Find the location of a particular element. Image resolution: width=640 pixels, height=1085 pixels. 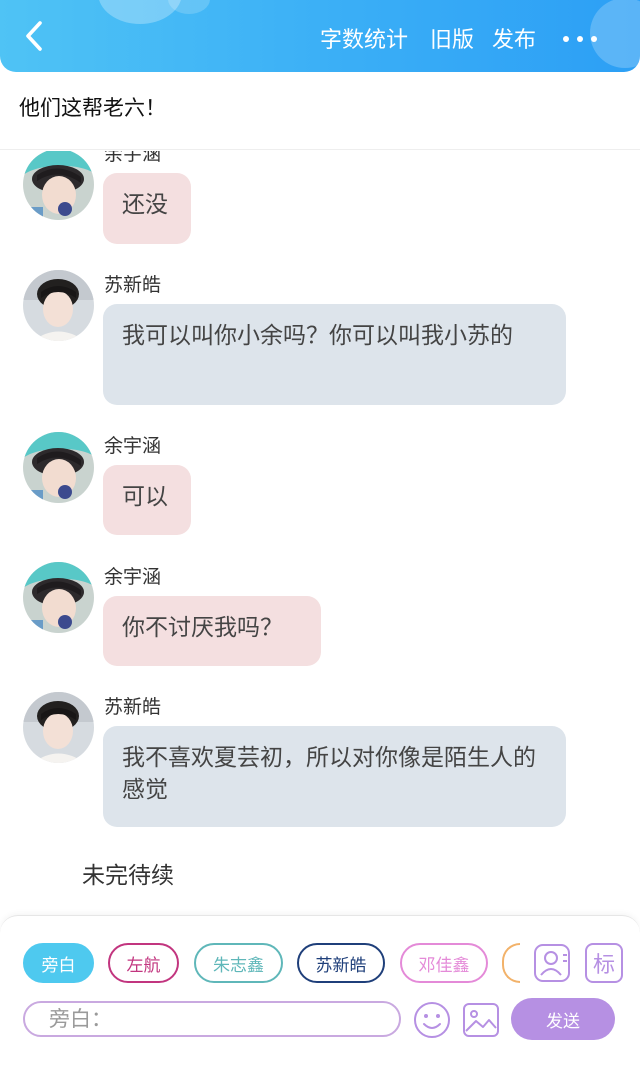

smiley-icon is located at coordinates (432, 1020).